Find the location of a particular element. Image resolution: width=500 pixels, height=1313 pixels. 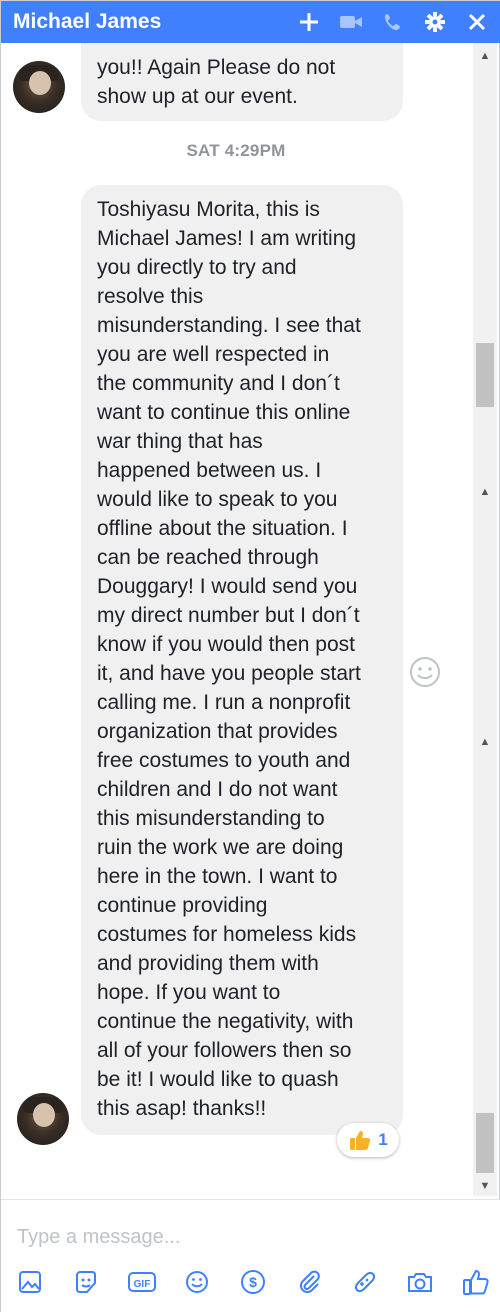

reaction-count: 1 is located at coordinates (383, 1139).